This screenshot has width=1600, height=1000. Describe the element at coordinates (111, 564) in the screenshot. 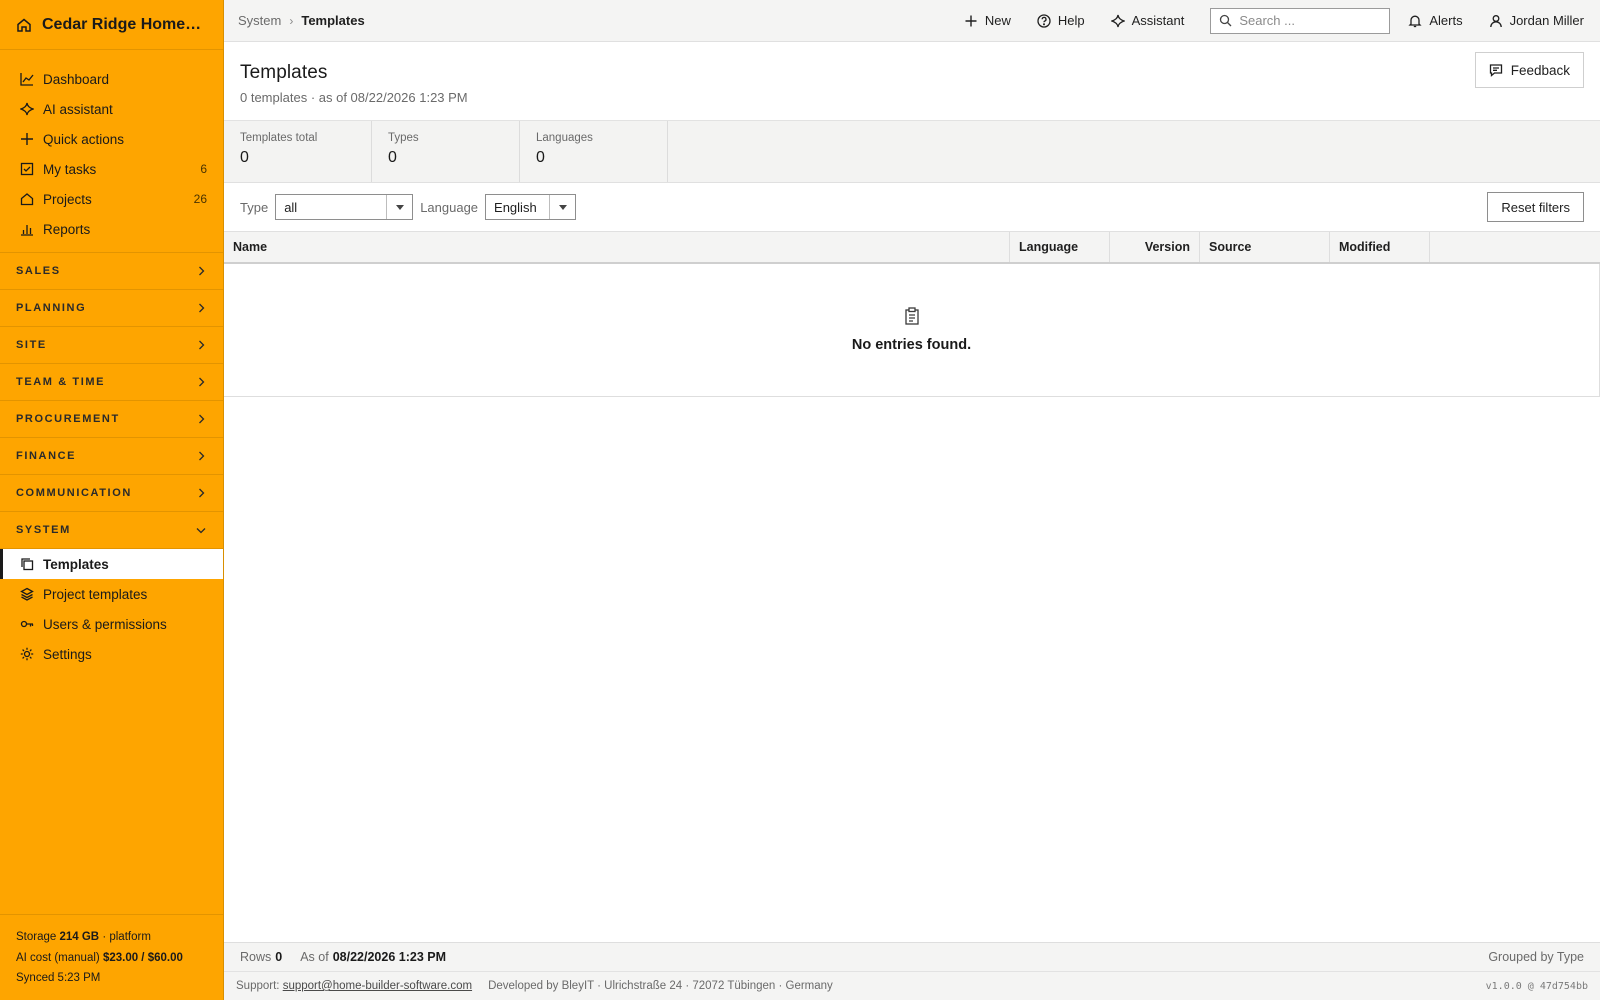

I see `sidebar-item-templates: Templates` at that location.